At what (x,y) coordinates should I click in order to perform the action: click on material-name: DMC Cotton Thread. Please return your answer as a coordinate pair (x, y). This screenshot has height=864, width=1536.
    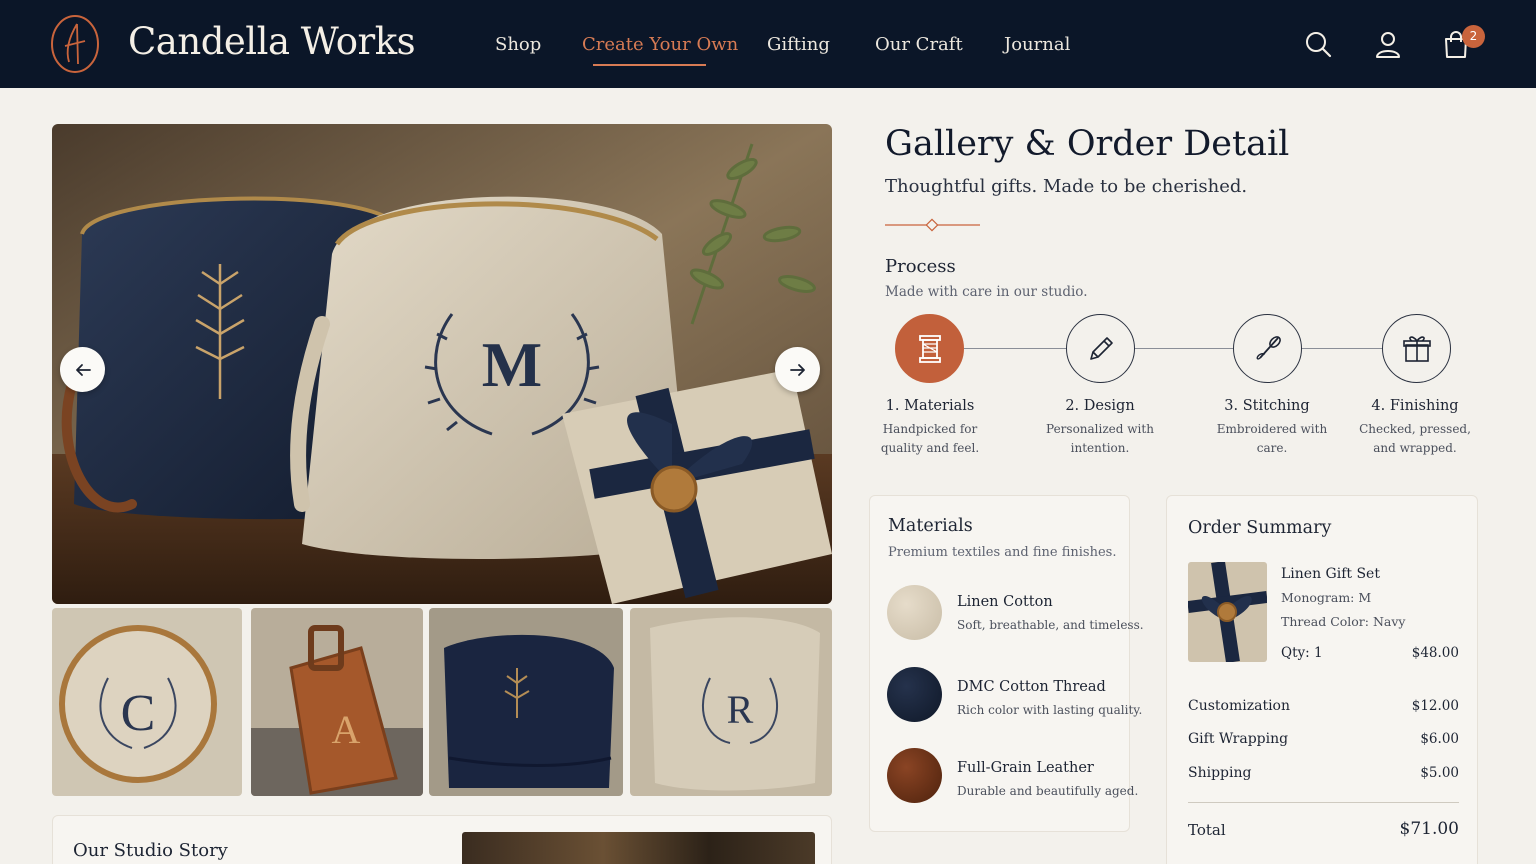
    Looking at the image, I should click on (1031, 687).